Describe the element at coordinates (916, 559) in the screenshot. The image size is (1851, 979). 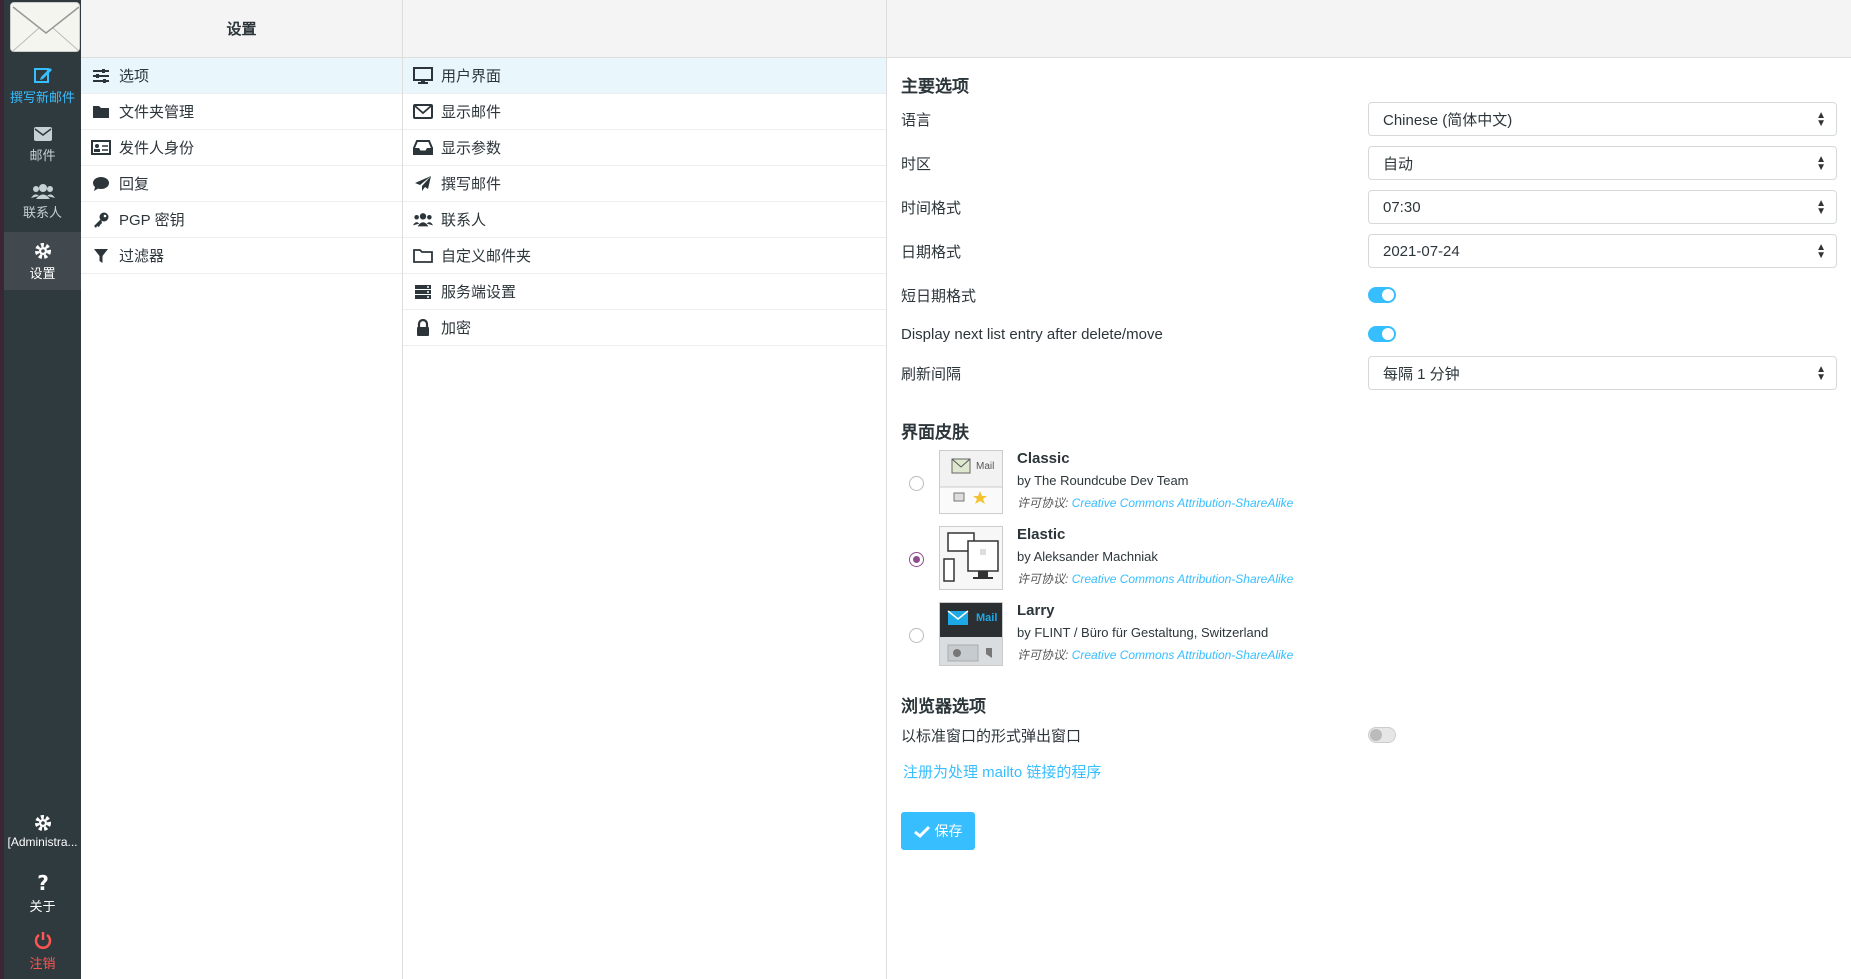
I see `skin-radio-elastic` at that location.